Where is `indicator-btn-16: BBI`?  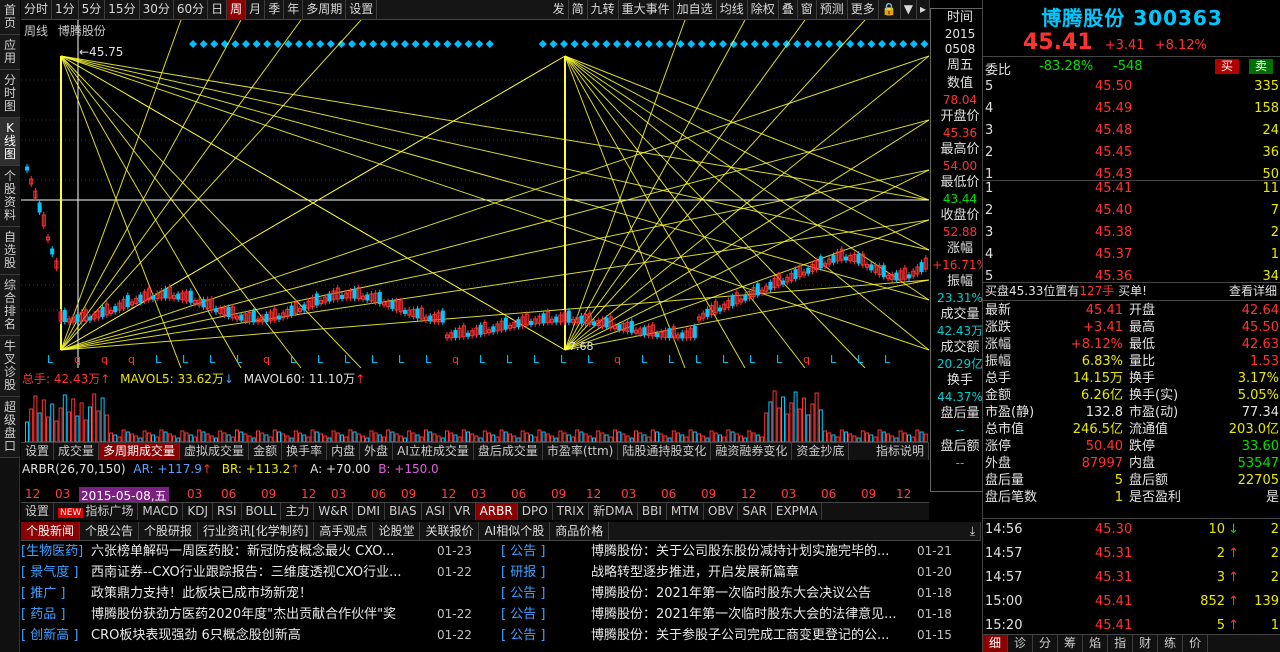 indicator-btn-16: BBI is located at coordinates (652, 511).